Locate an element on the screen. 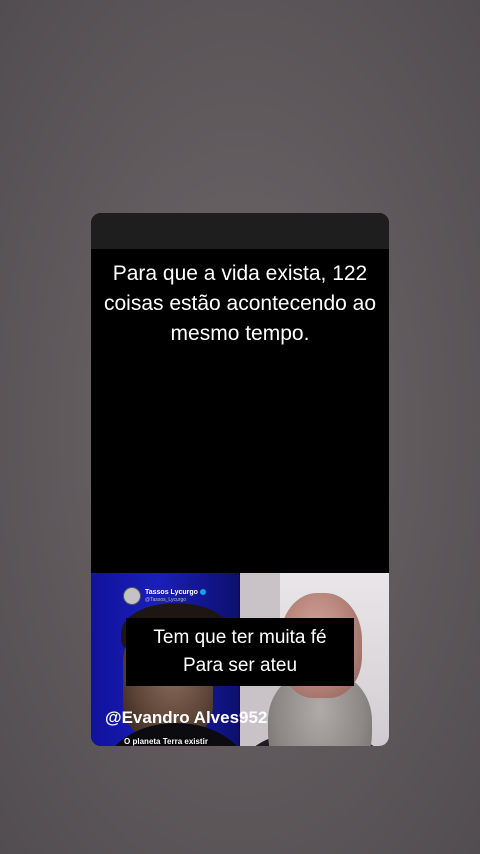 This screenshot has height=854, width=480. bottom-caption-box: Tem que ter muita fé Para ser ateu is located at coordinates (240, 652).